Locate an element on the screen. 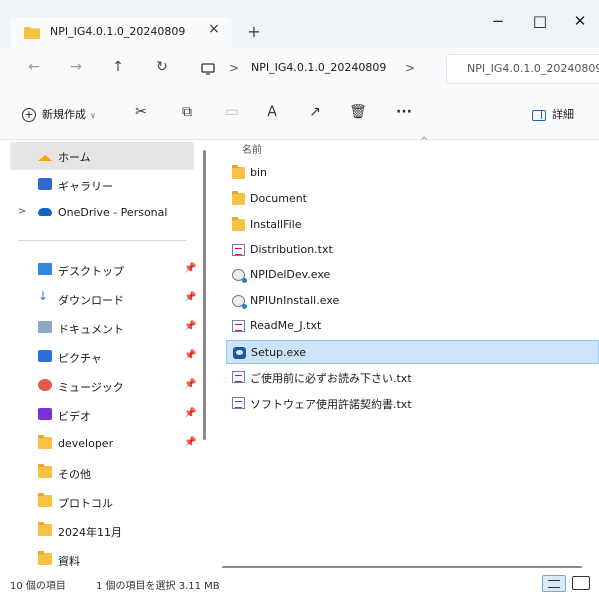 Image resolution: width=599 pixels, height=592 pixels. file-name: ReadMe_J.txt is located at coordinates (286, 325).